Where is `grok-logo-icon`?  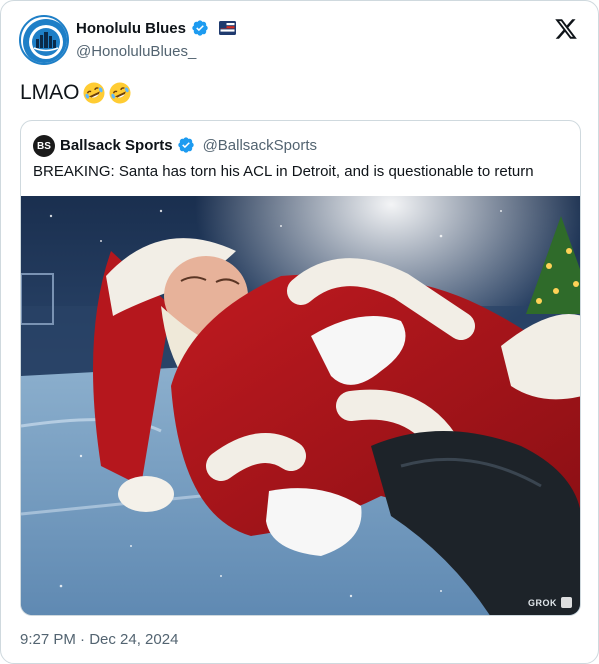 grok-logo-icon is located at coordinates (566, 602).